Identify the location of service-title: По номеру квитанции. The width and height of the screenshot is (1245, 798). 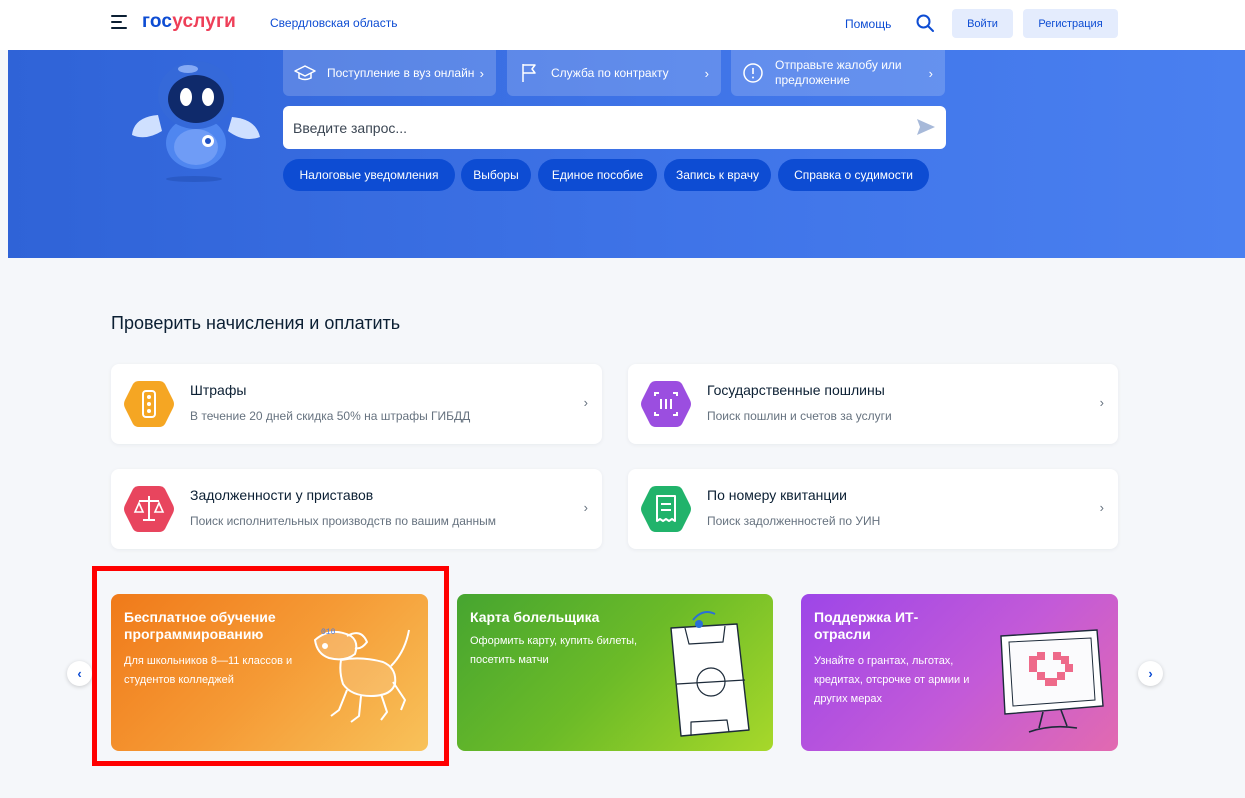
(777, 495).